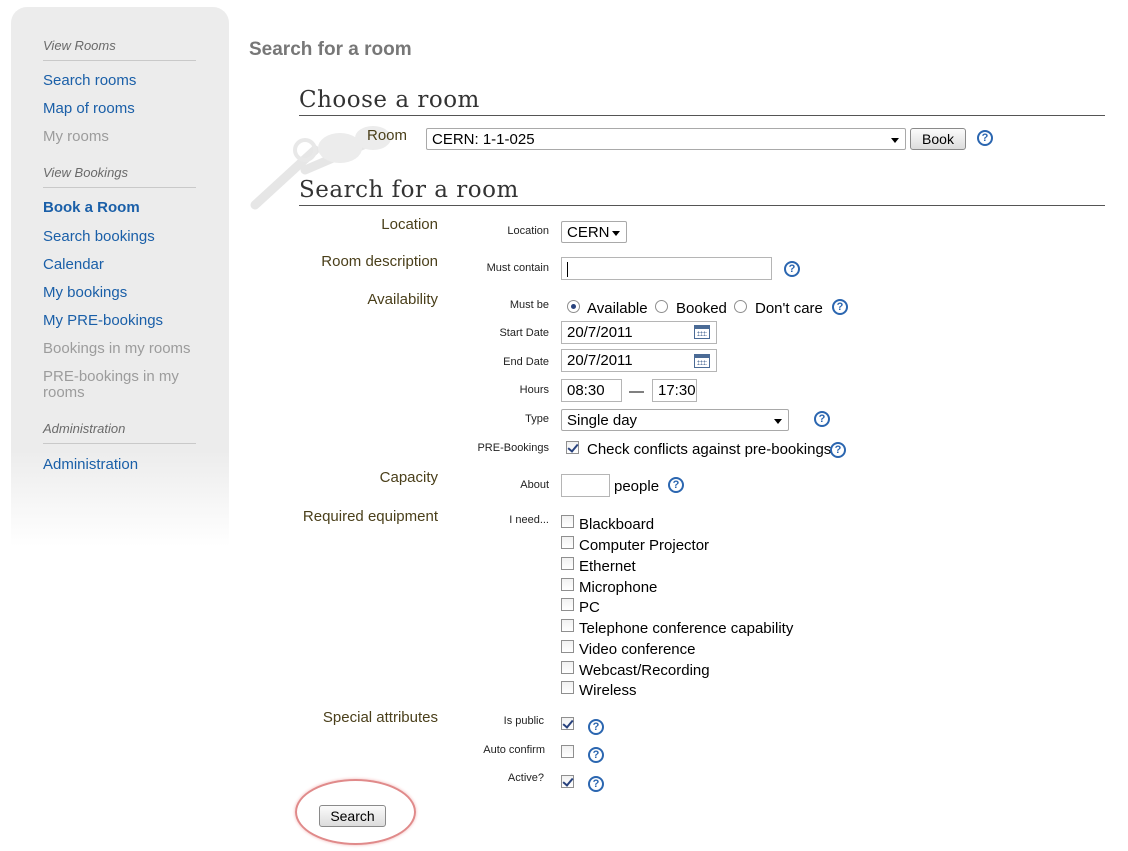 The width and height of the screenshot is (1128, 851). I want to click on hours-label: Hours, so click(534, 390).